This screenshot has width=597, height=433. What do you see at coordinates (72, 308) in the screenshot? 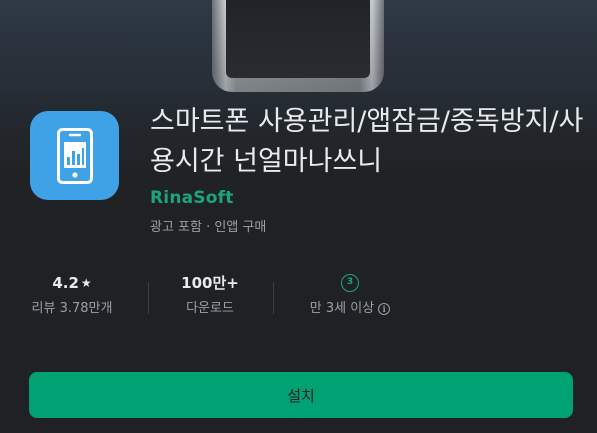
I see `review-count: 리뷰 3.78만개` at bounding box center [72, 308].